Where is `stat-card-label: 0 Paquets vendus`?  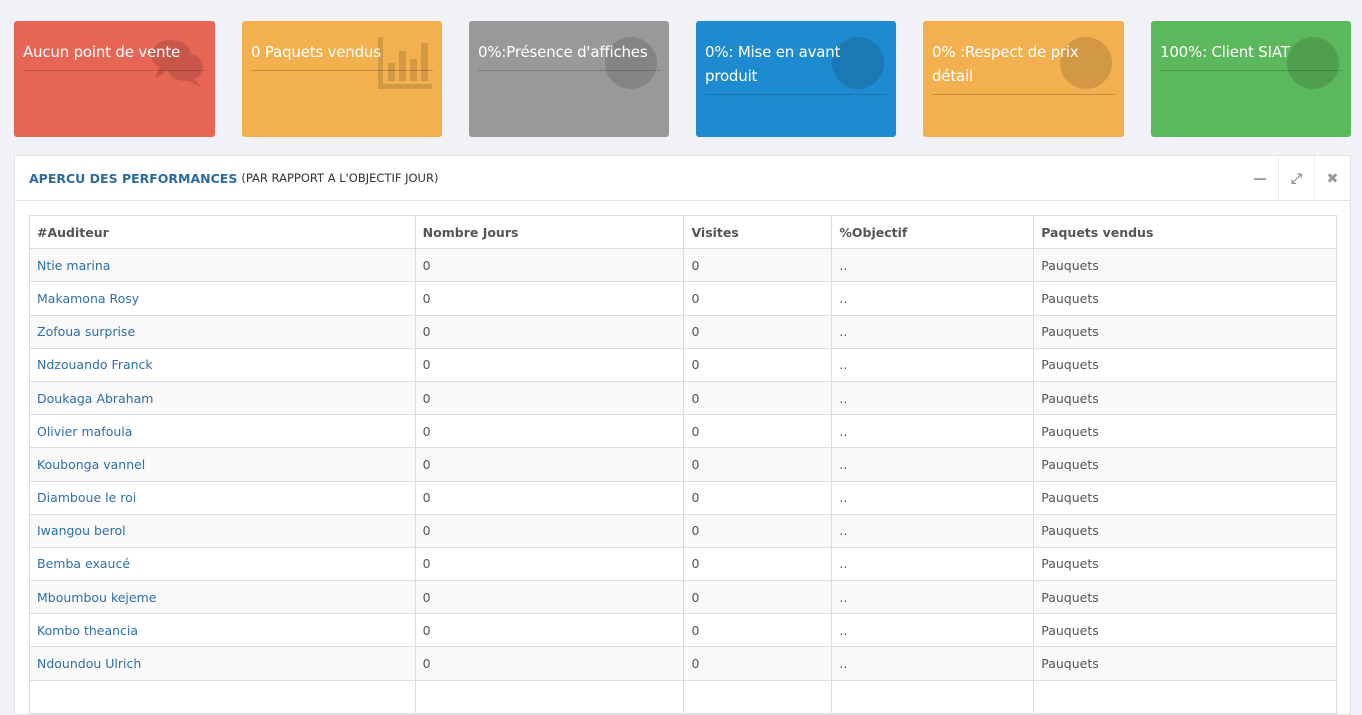
stat-card-label: 0 Paquets vendus is located at coordinates (316, 52).